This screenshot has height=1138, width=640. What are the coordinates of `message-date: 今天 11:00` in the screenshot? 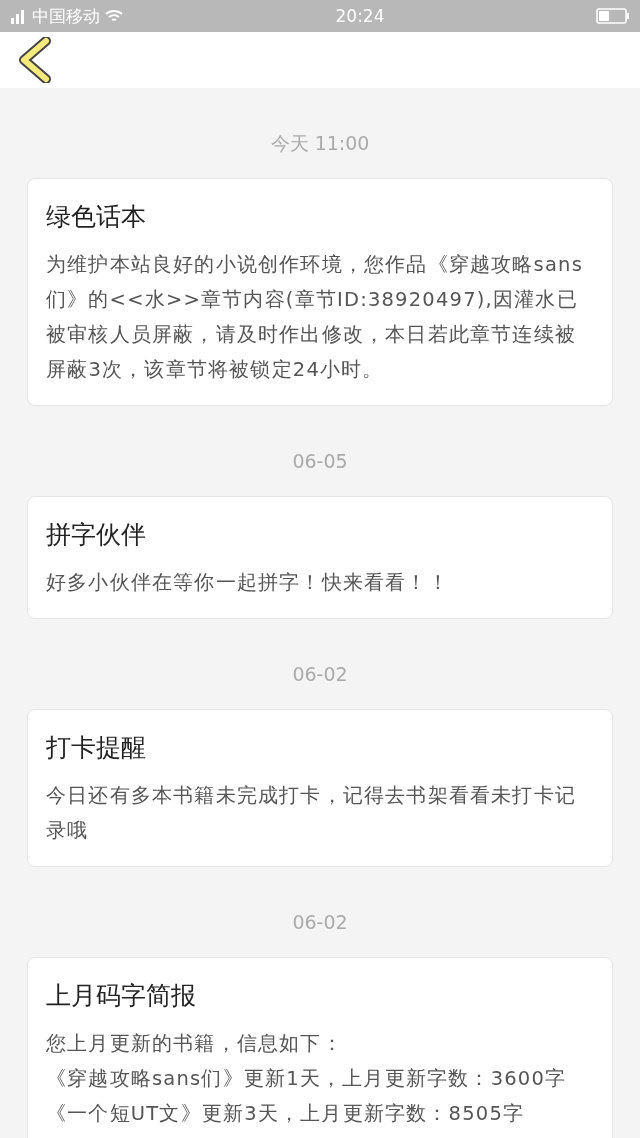 It's located at (320, 143).